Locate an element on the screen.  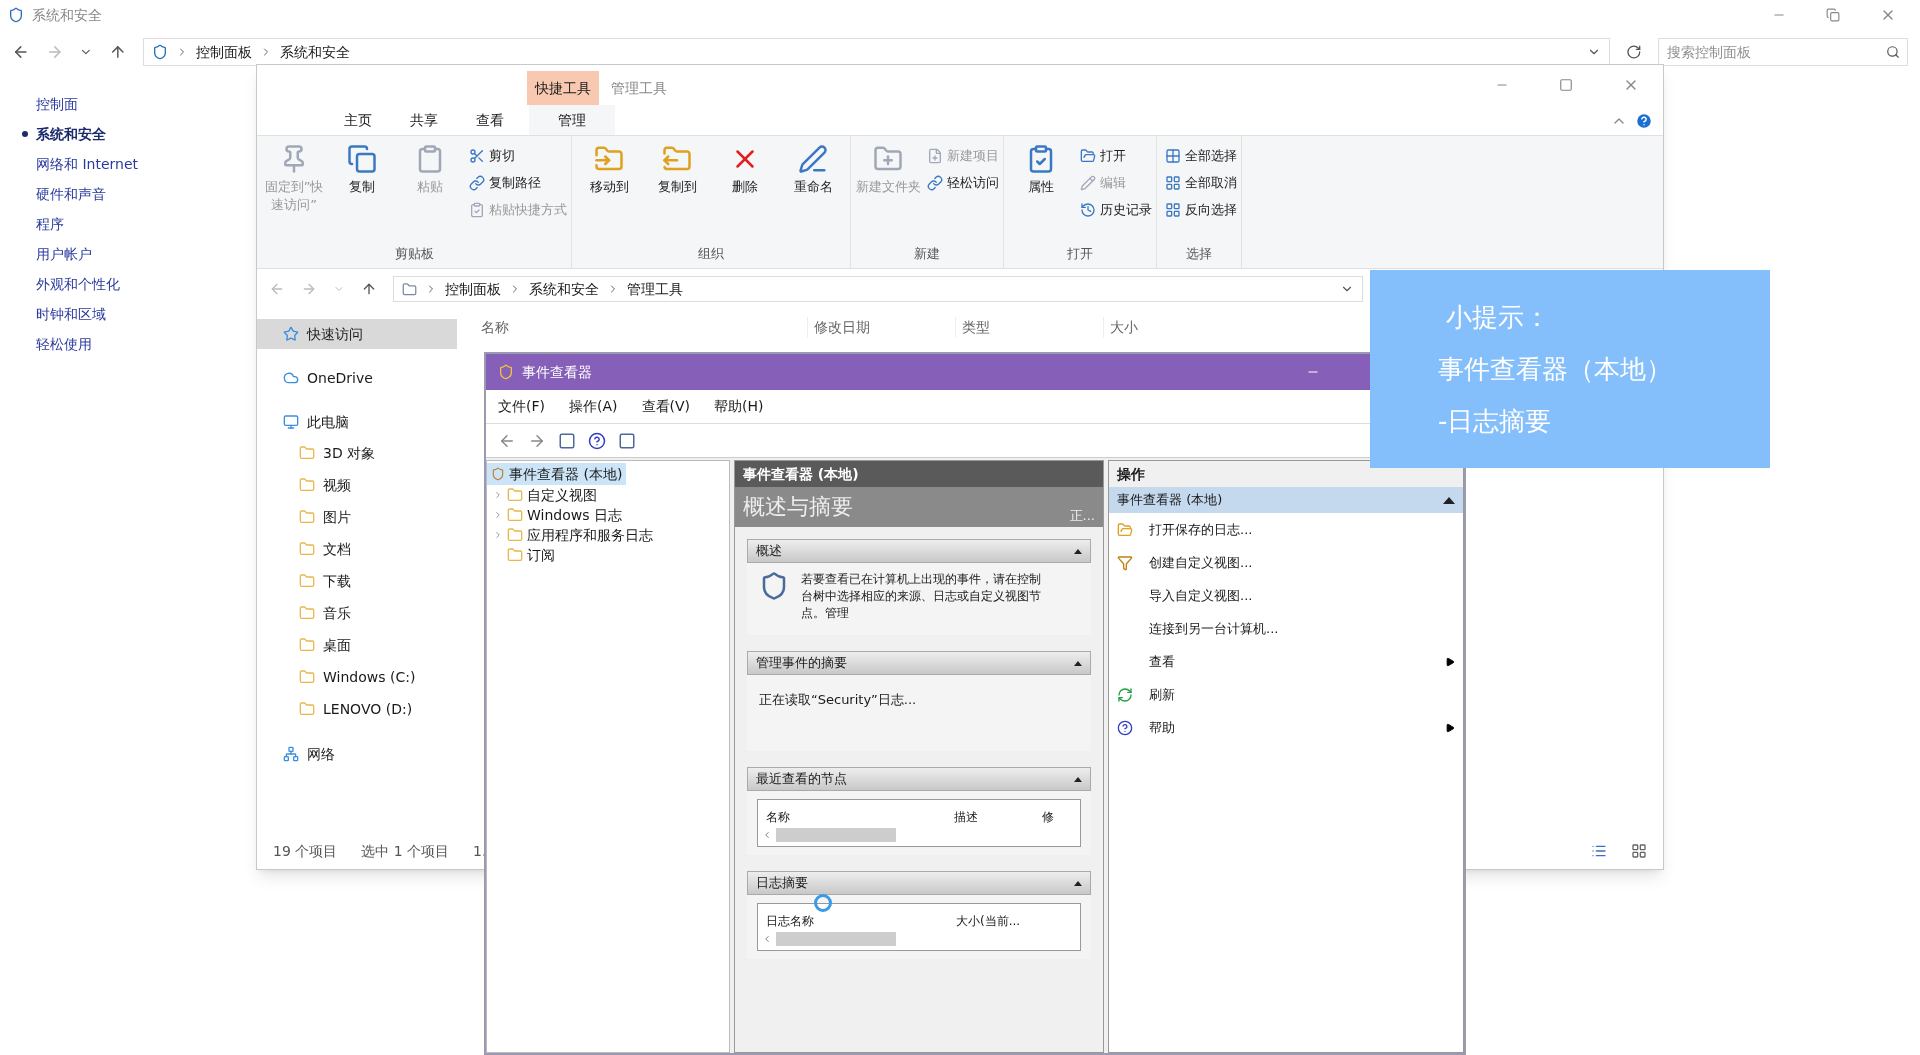
column-header: 大小 is located at coordinates (1153, 327).